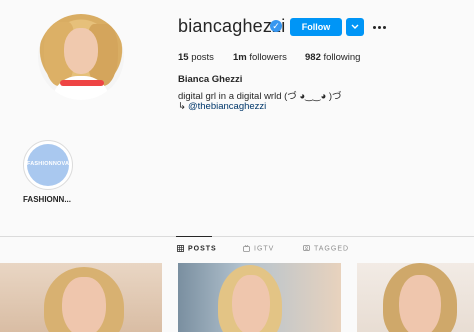 This screenshot has height=332, width=474. I want to click on story-highlight: FASHIONNOVA, so click(48, 165).